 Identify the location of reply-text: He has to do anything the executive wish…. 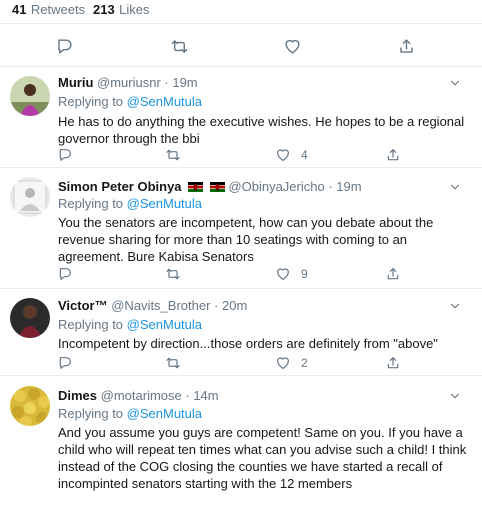
(261, 130).